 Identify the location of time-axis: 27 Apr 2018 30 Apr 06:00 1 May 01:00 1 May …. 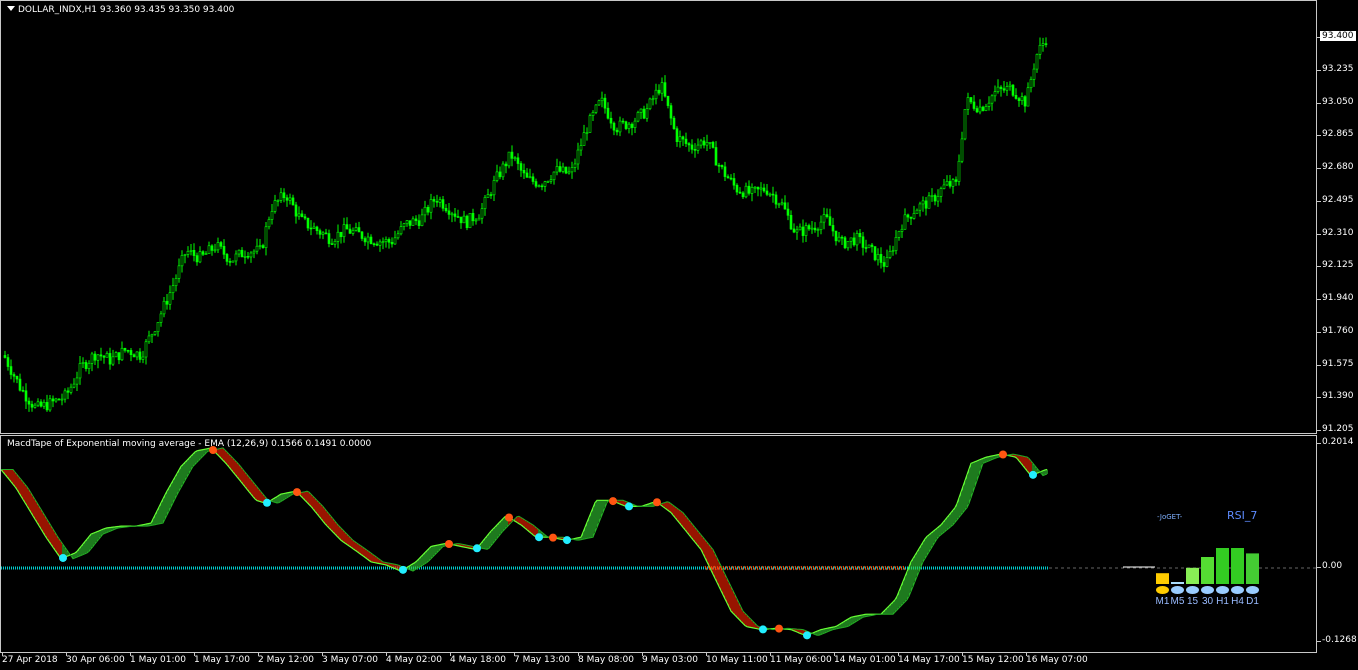
(658, 661).